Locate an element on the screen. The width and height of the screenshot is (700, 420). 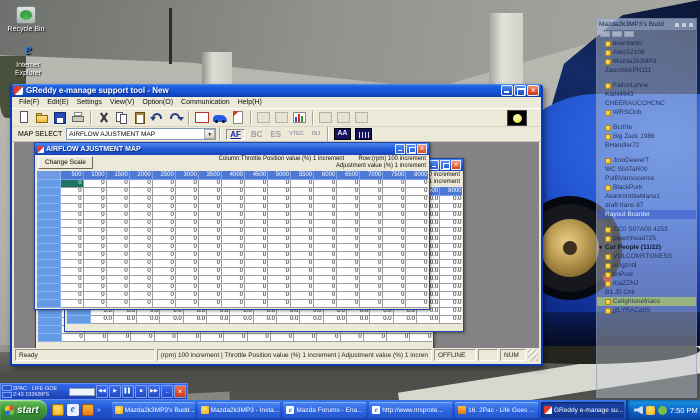
buddy-item: KiaN4943 is located at coordinates (646, 94).